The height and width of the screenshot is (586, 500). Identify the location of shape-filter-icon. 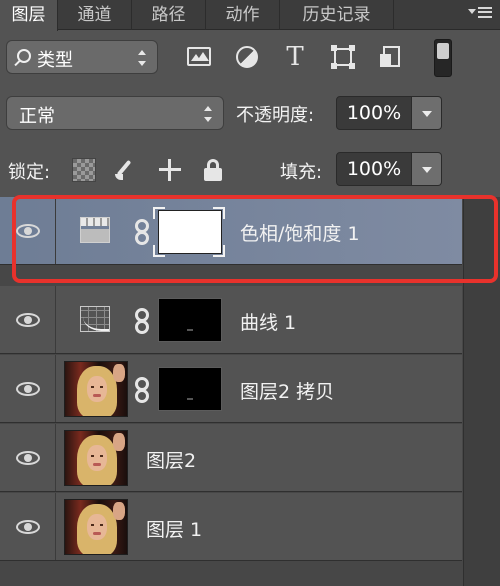
(343, 57).